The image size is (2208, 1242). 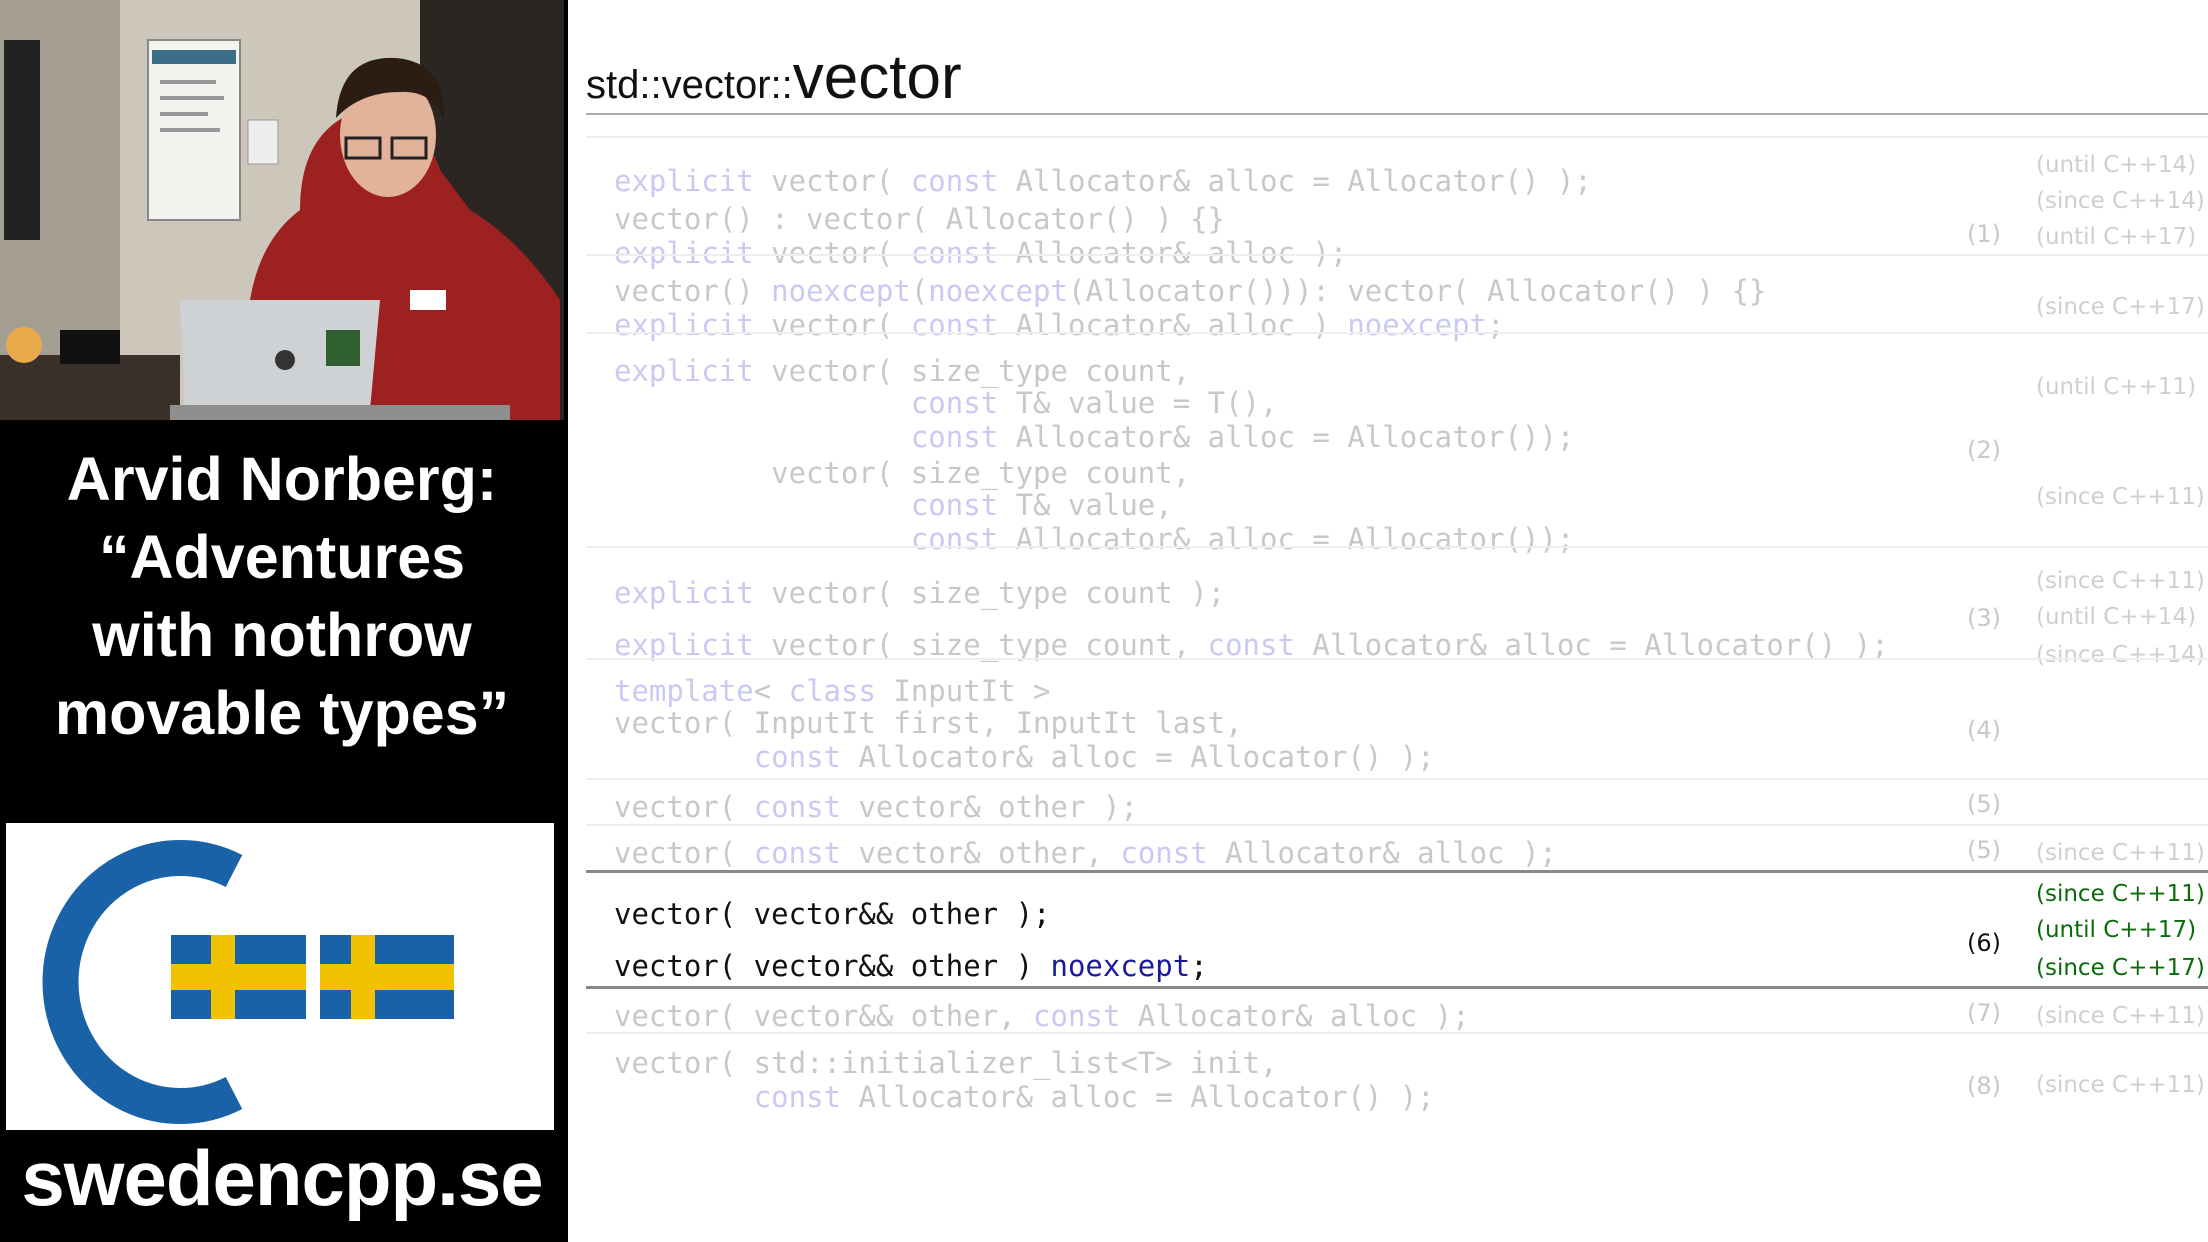 What do you see at coordinates (877, 77) in the screenshot?
I see `title-main: vector` at bounding box center [877, 77].